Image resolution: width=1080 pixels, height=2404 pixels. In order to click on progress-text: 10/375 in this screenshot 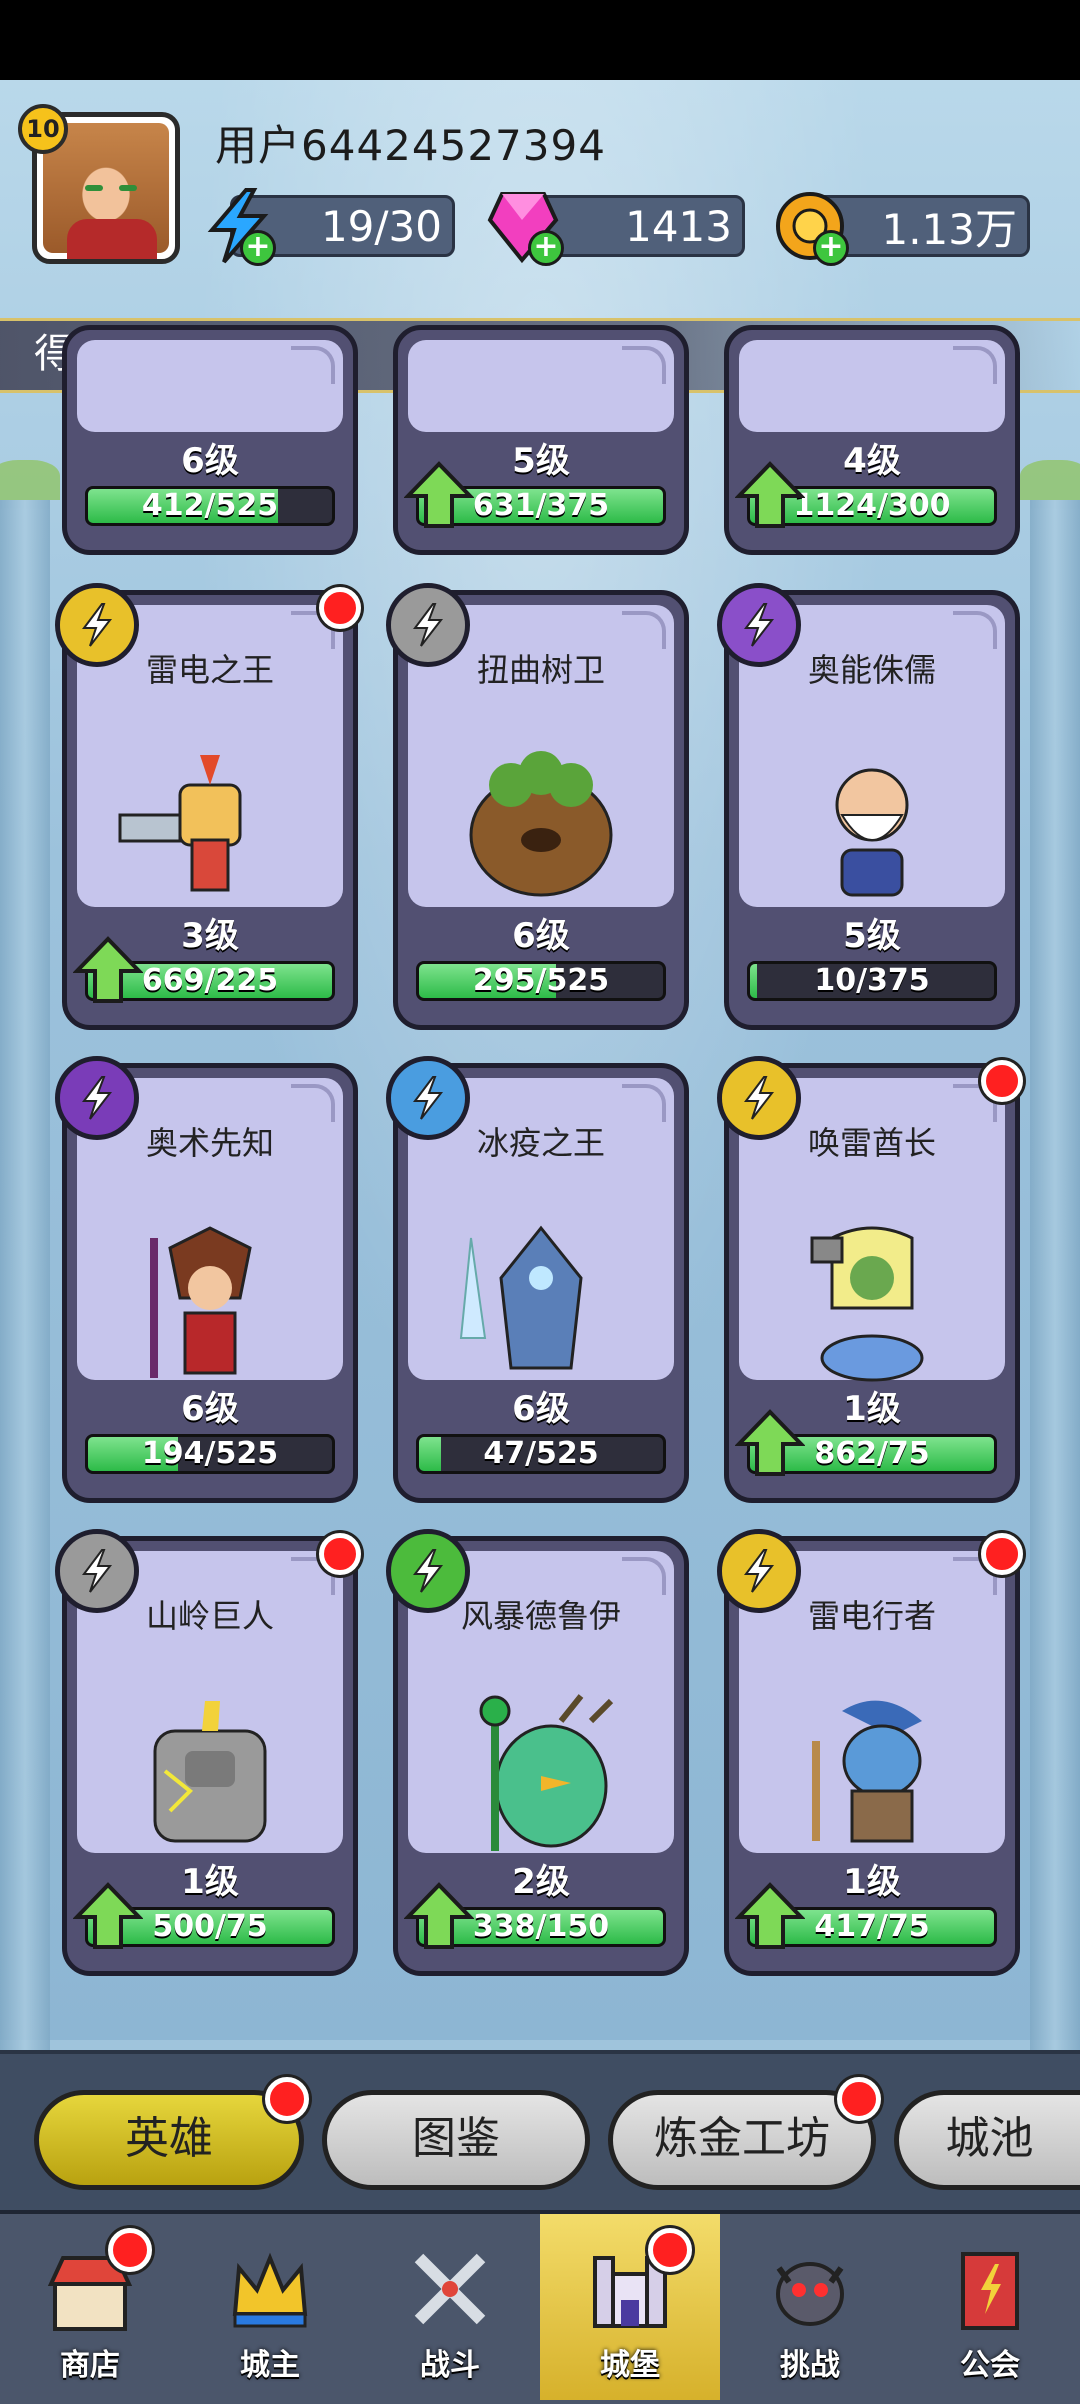, I will do `click(872, 980)`.